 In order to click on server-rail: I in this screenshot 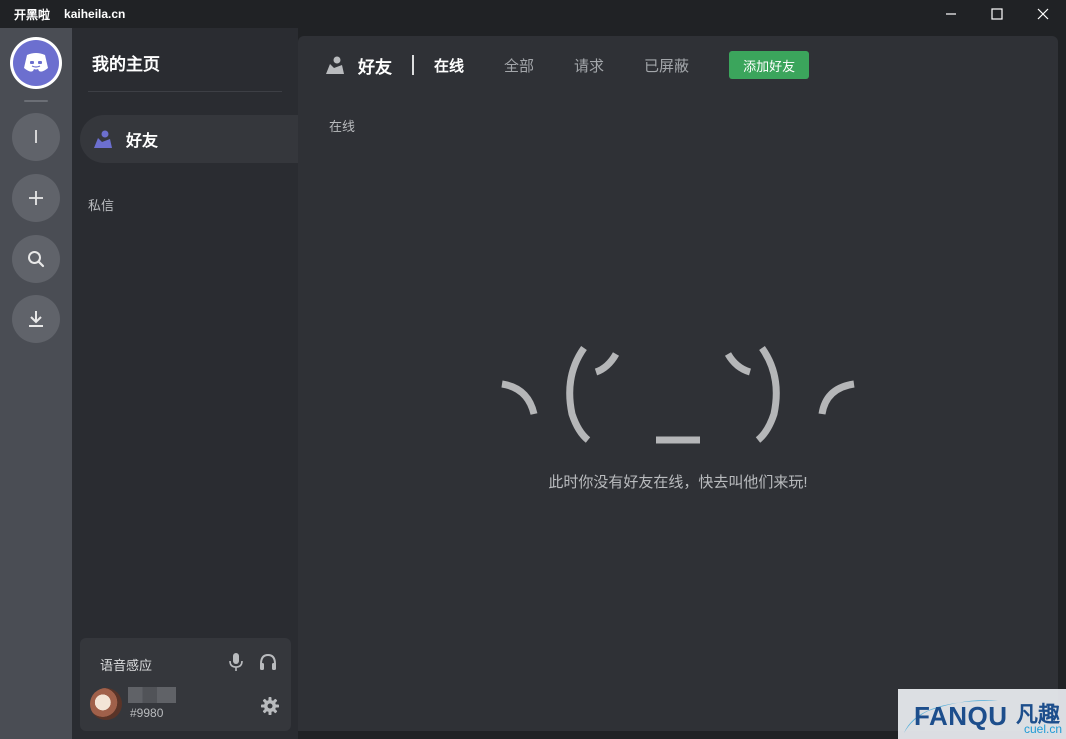, I will do `click(36, 383)`.